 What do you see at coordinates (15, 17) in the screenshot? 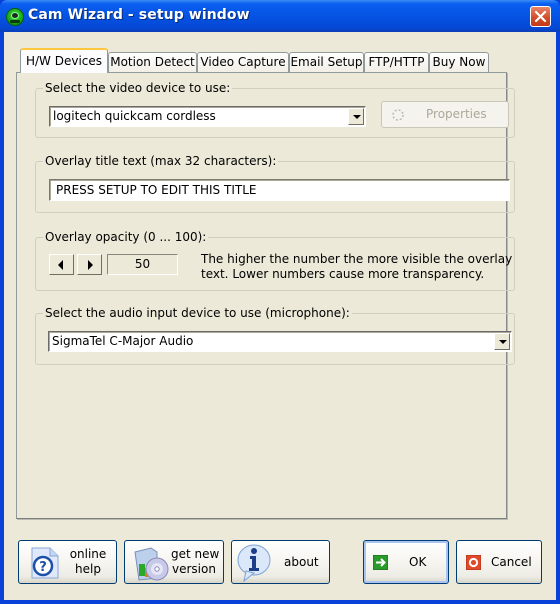
I see `webcam-icon` at bounding box center [15, 17].